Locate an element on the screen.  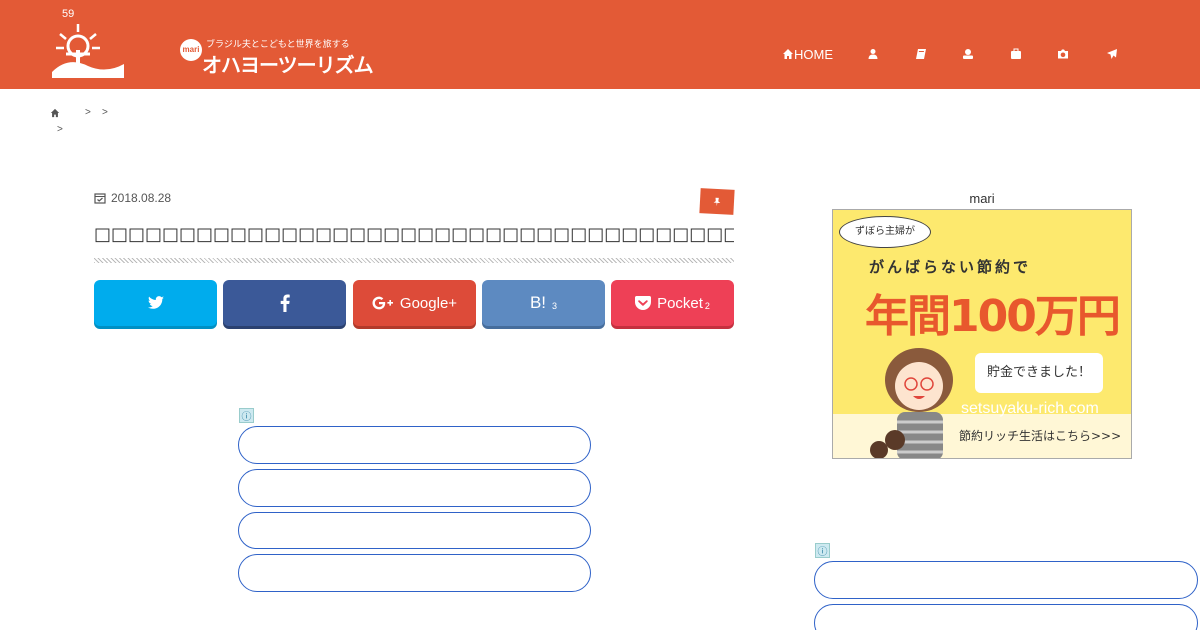
share-hatena-label: B! is located at coordinates (538, 302).